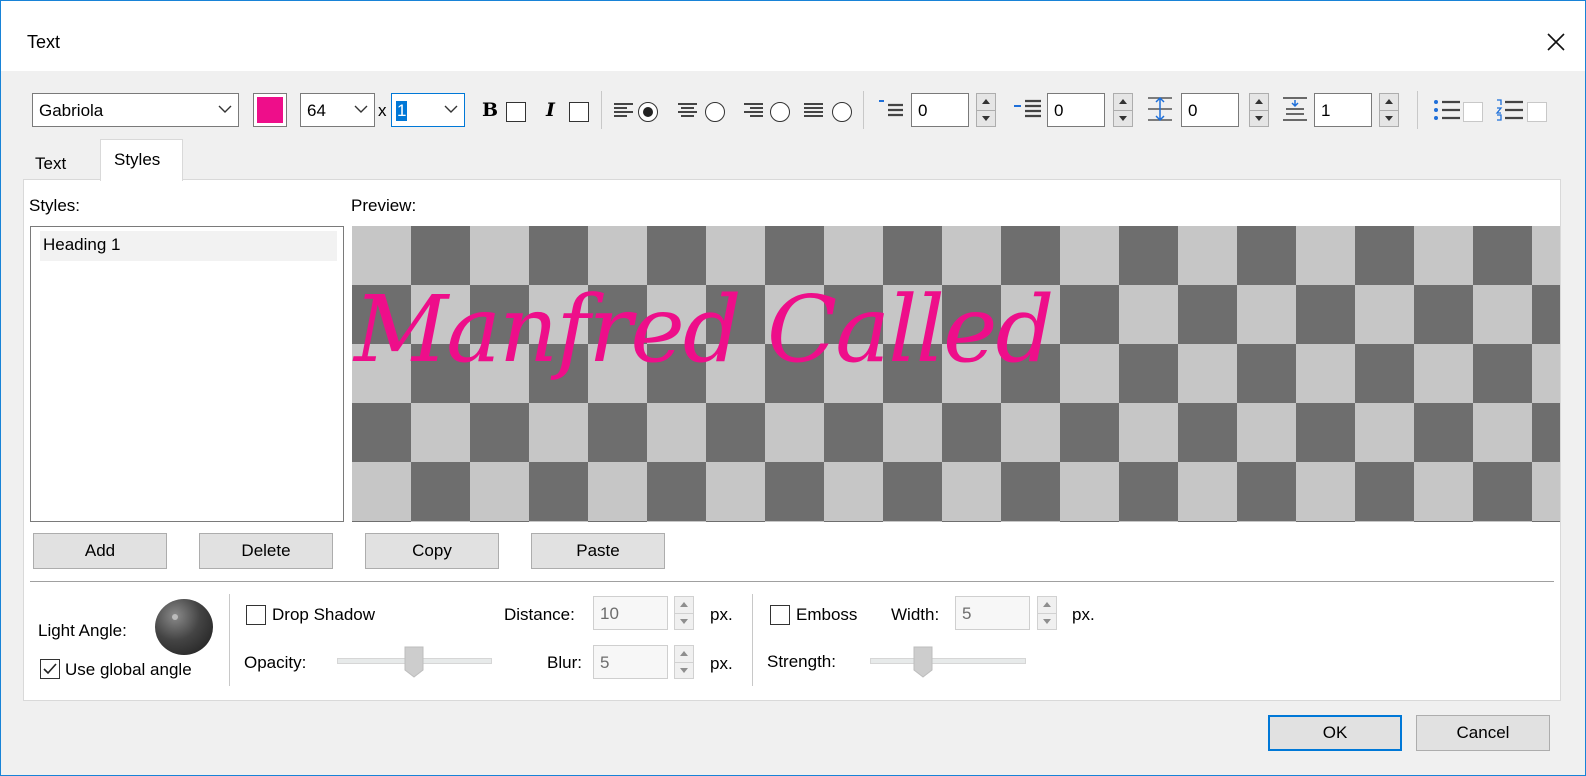 The height and width of the screenshot is (776, 1586). I want to click on cancel-button: Cancel, so click(1483, 733).